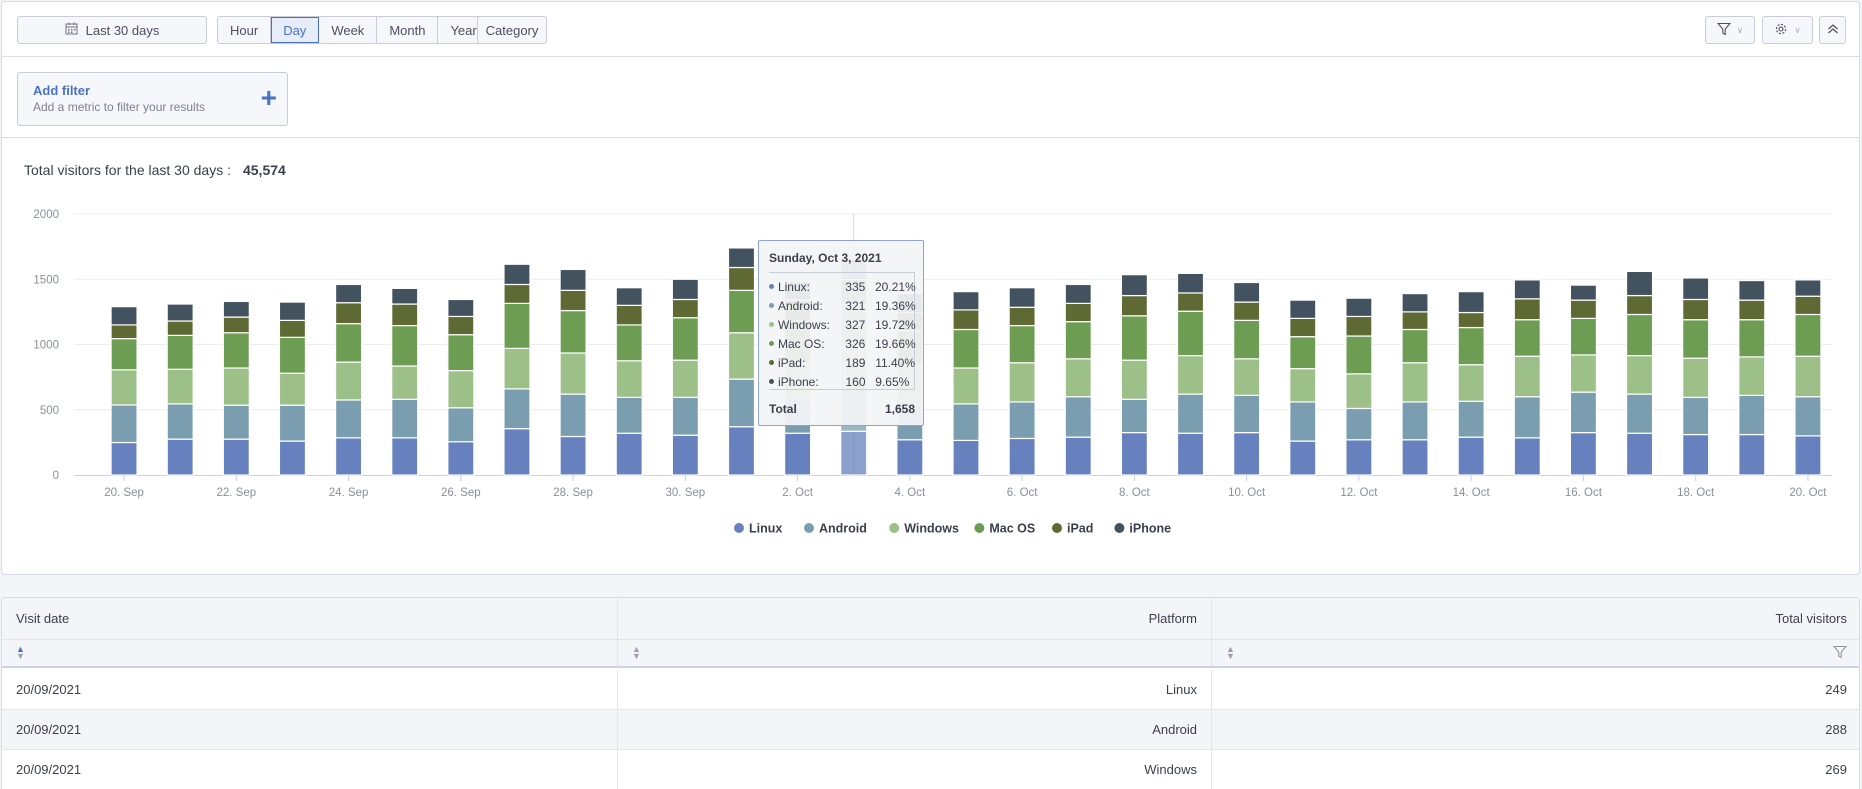 The width and height of the screenshot is (1862, 789). I want to click on category-button: Category, so click(512, 30).